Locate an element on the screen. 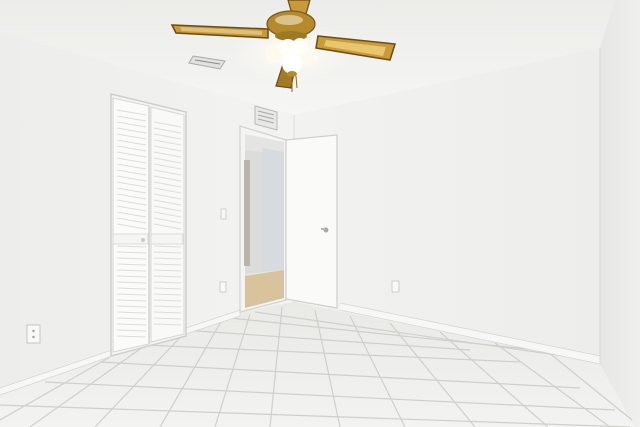 The width and height of the screenshot is (640, 427). closet-knob is located at coordinates (143, 240).